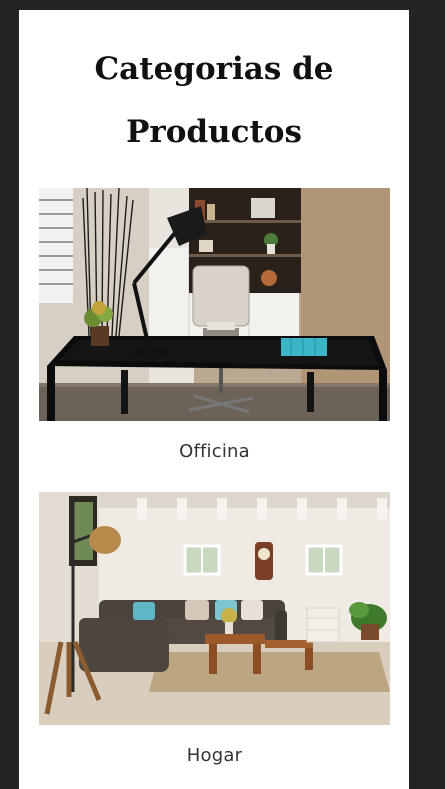 The image size is (445, 789). What do you see at coordinates (214, 100) in the screenshot?
I see `page-title: Categorias de Productos` at bounding box center [214, 100].